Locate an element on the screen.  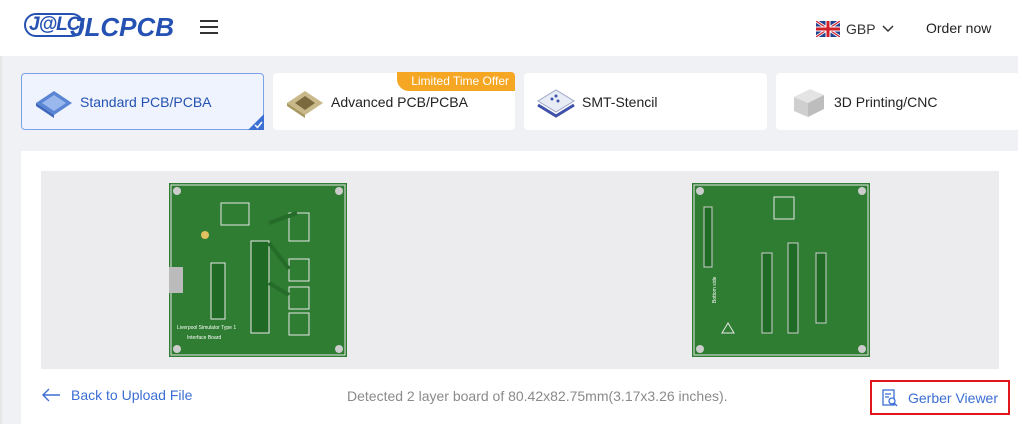
jlcpcb-logo: J@LC JLCPCB is located at coordinates (104, 28).